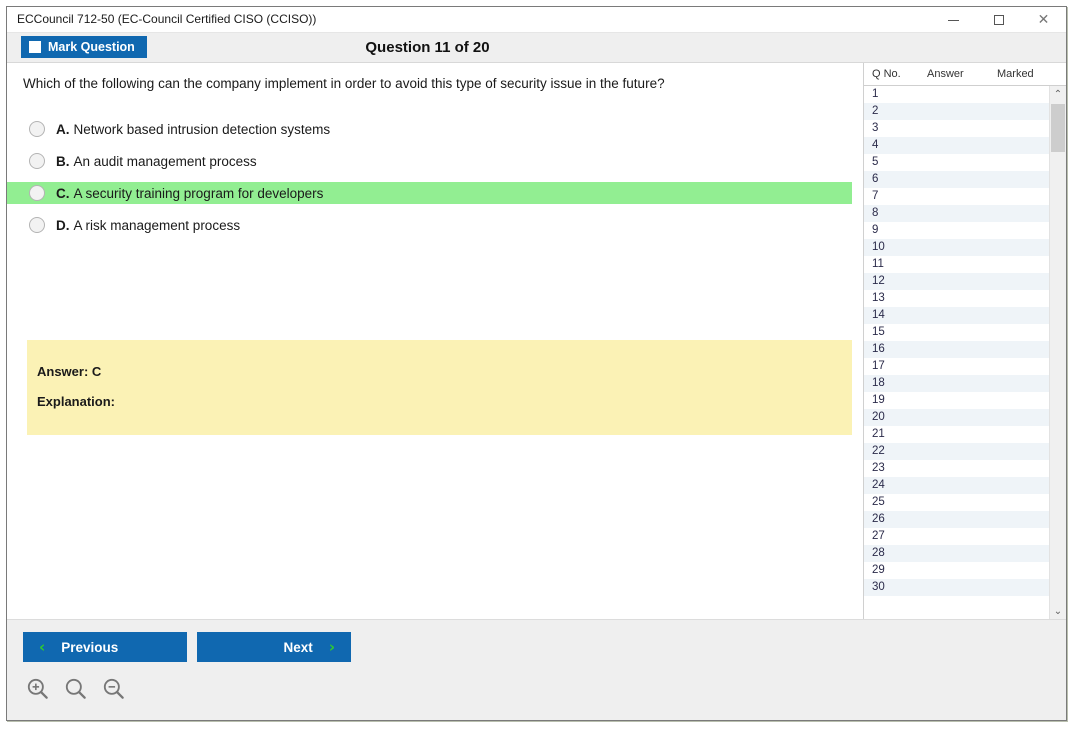 This screenshot has width=1075, height=735. Describe the element at coordinates (63, 129) in the screenshot. I see `answer-option-letter: A.` at that location.